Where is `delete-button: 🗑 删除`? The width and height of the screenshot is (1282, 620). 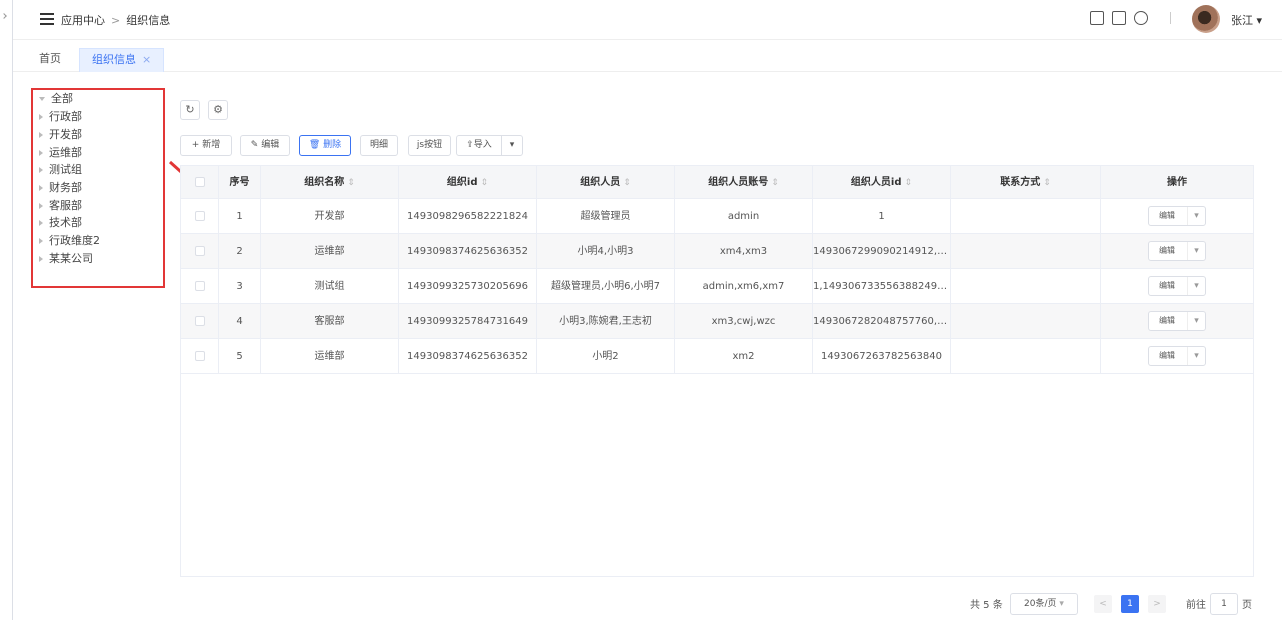
delete-button: 🗑 删除 is located at coordinates (325, 145).